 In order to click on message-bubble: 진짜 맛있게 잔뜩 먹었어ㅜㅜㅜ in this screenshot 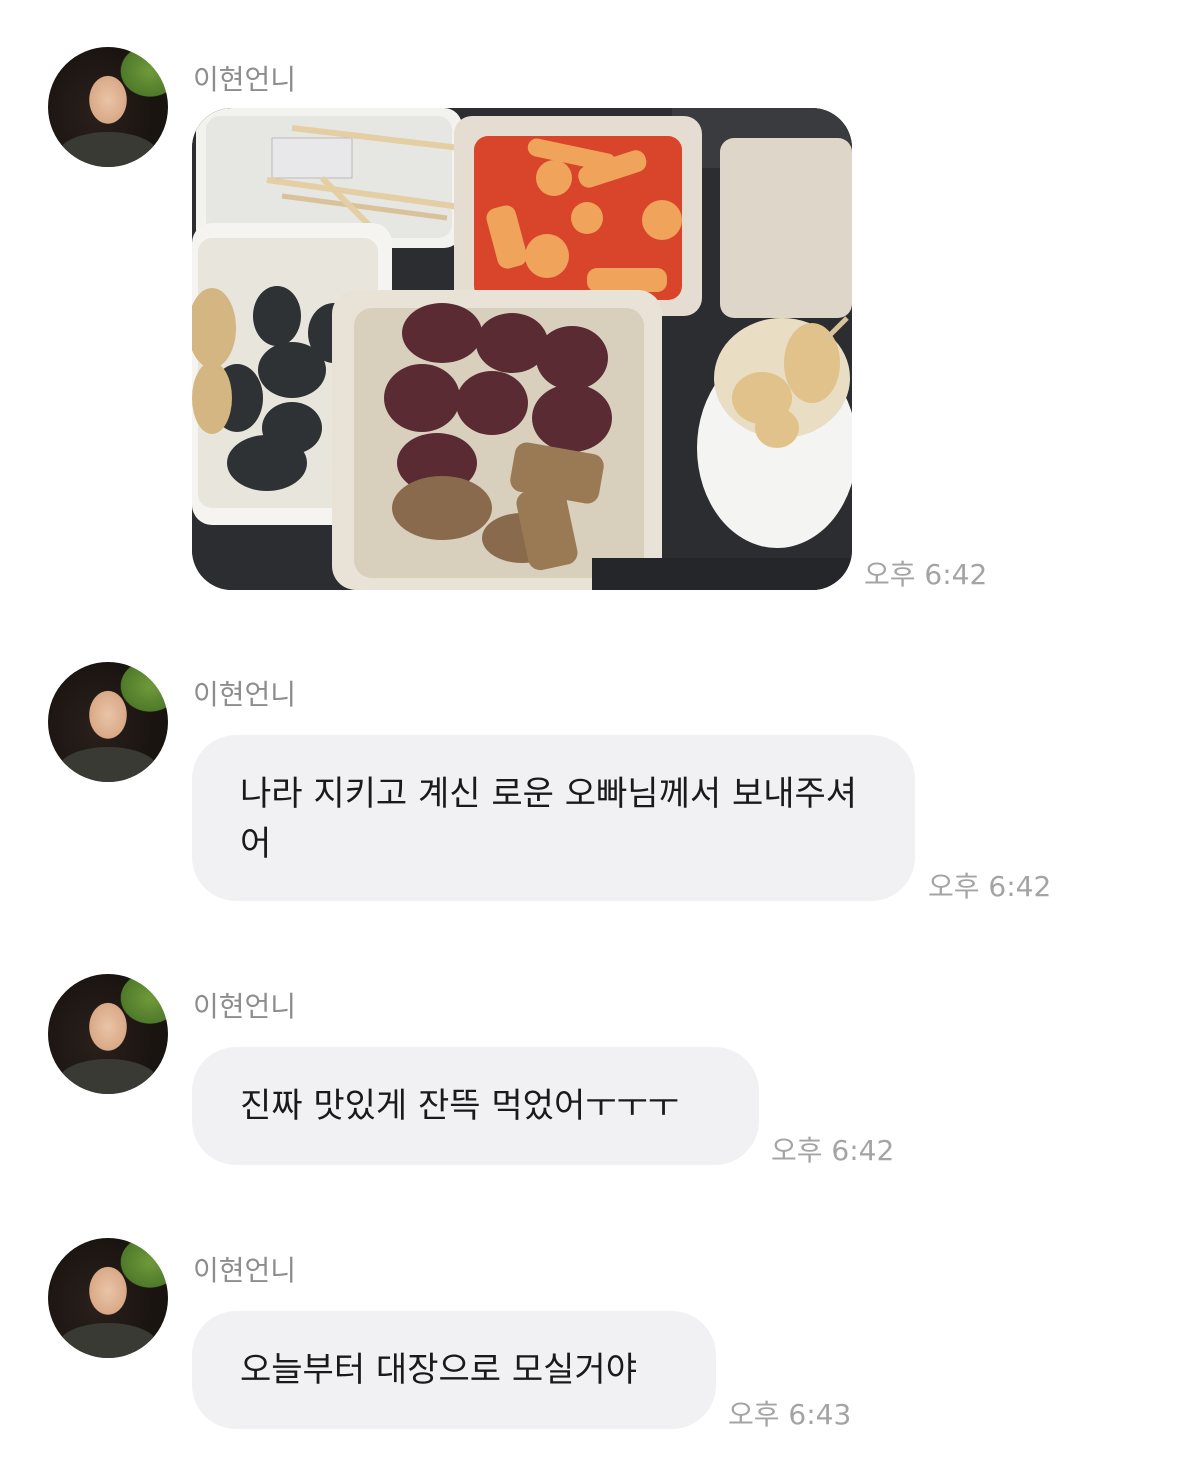, I will do `click(475, 1106)`.